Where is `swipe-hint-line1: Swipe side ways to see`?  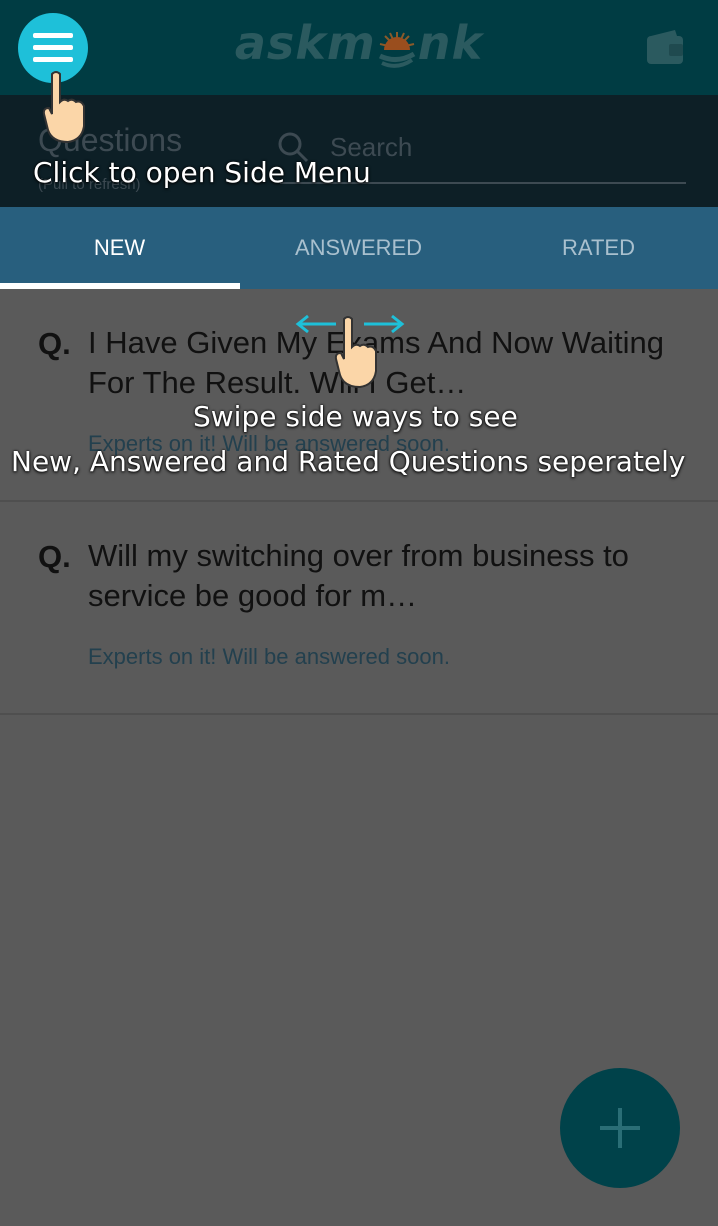
swipe-hint-line1: Swipe side ways to see is located at coordinates (355, 416).